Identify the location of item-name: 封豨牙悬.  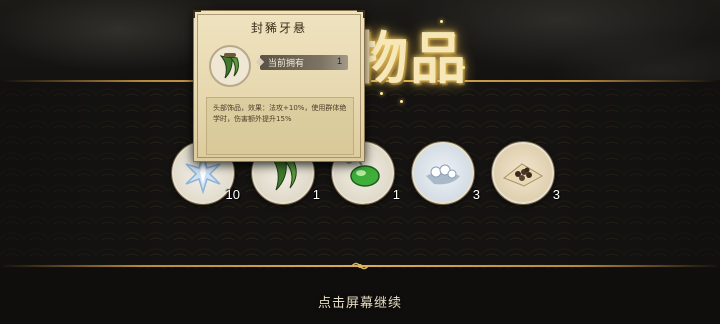
(278, 28).